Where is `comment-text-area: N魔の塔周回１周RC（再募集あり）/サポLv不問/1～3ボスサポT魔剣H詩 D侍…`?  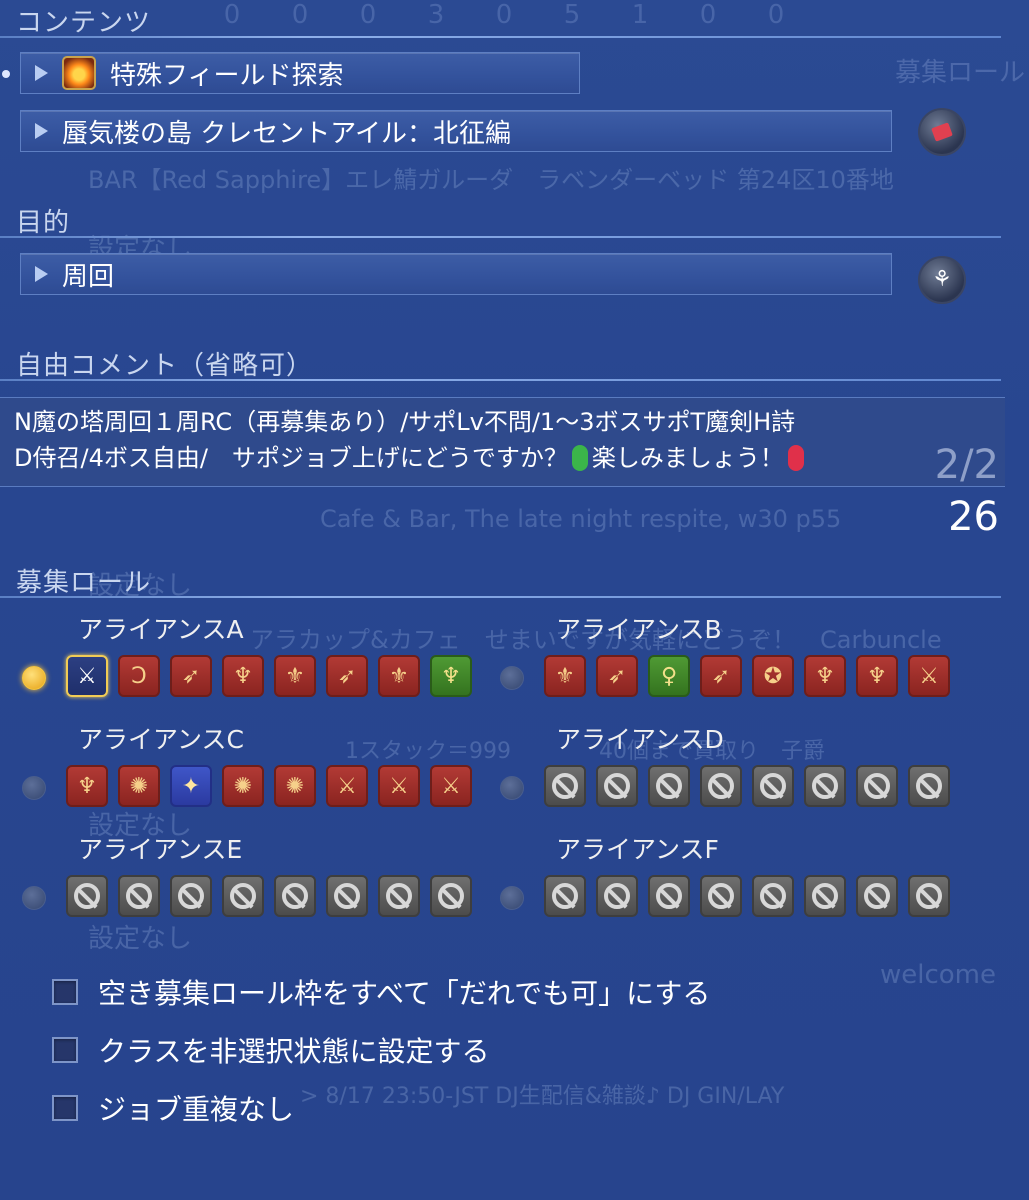
comment-text-area: N魔の塔周回１周RC（再募集あり）/サポLv不問/1～3ボスサポT魔剣H詩 D侍… is located at coordinates (502, 442).